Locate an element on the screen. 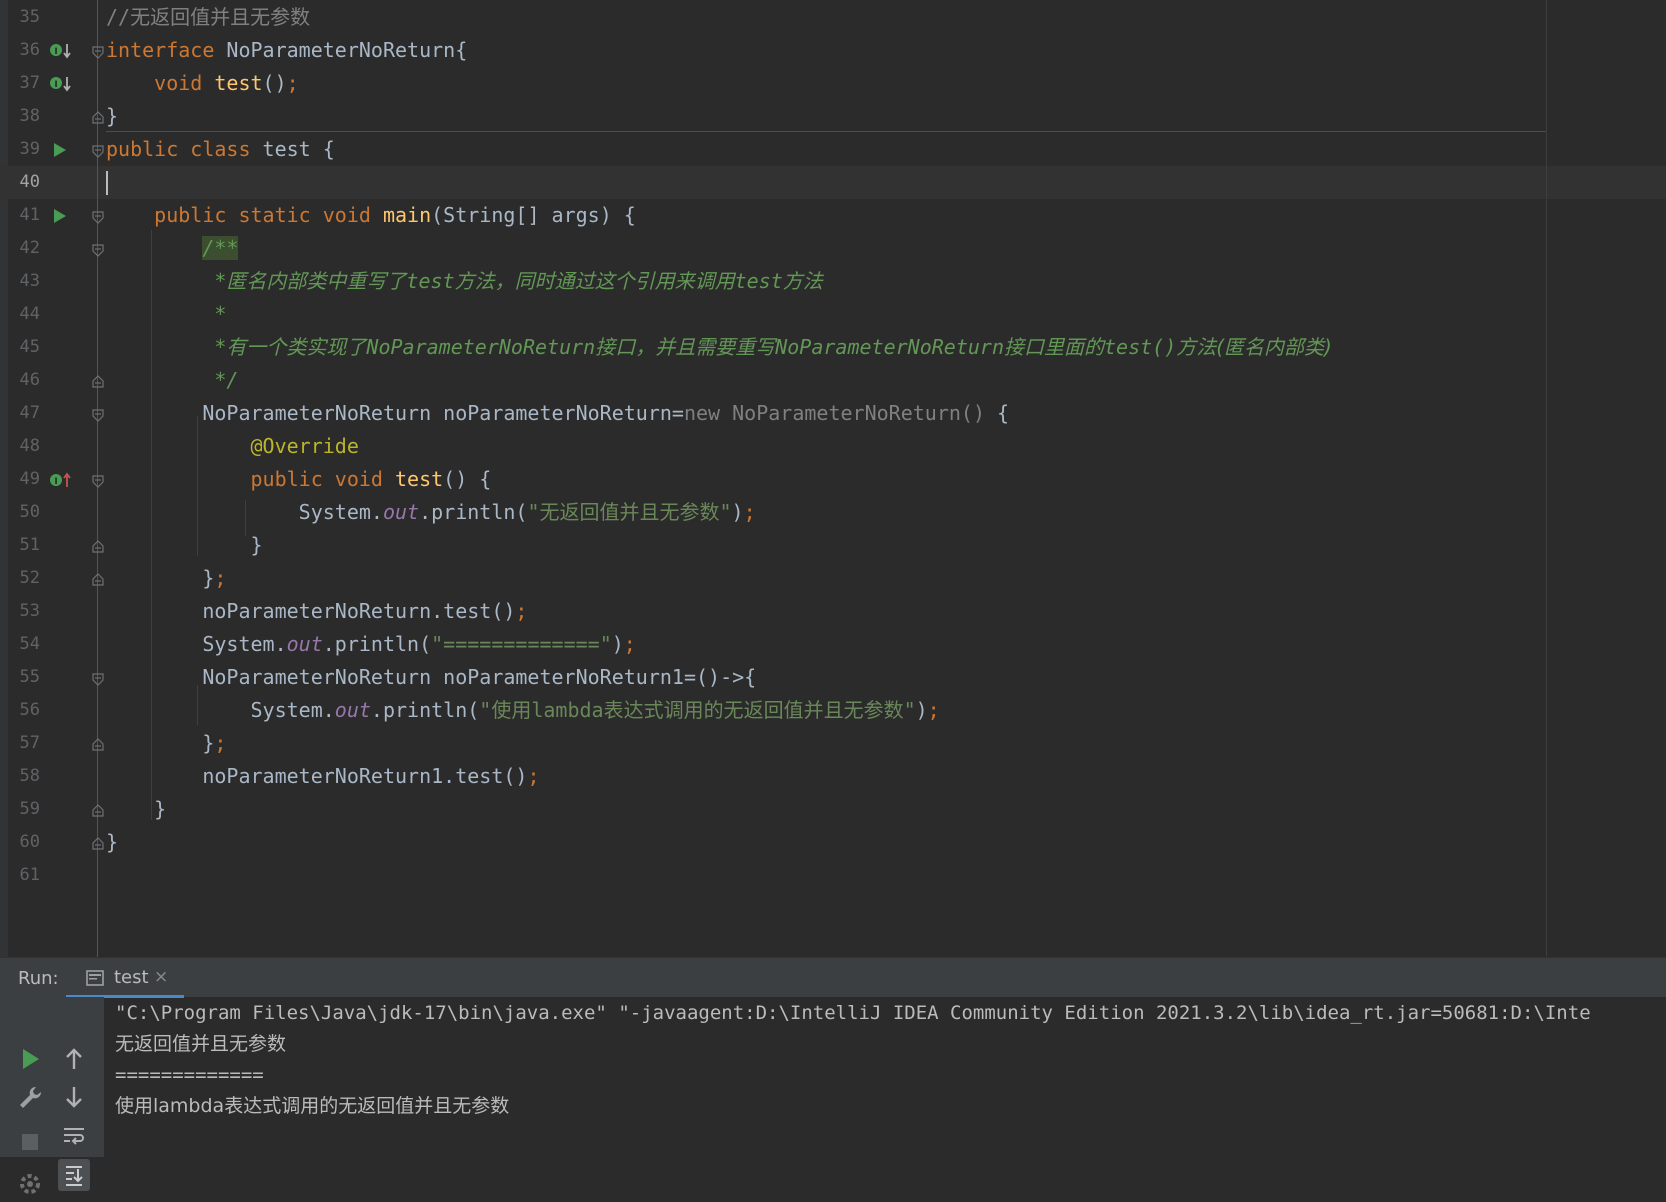 The height and width of the screenshot is (1202, 1666). code-token: NoParameterNoReturn is located at coordinates (481, 347).